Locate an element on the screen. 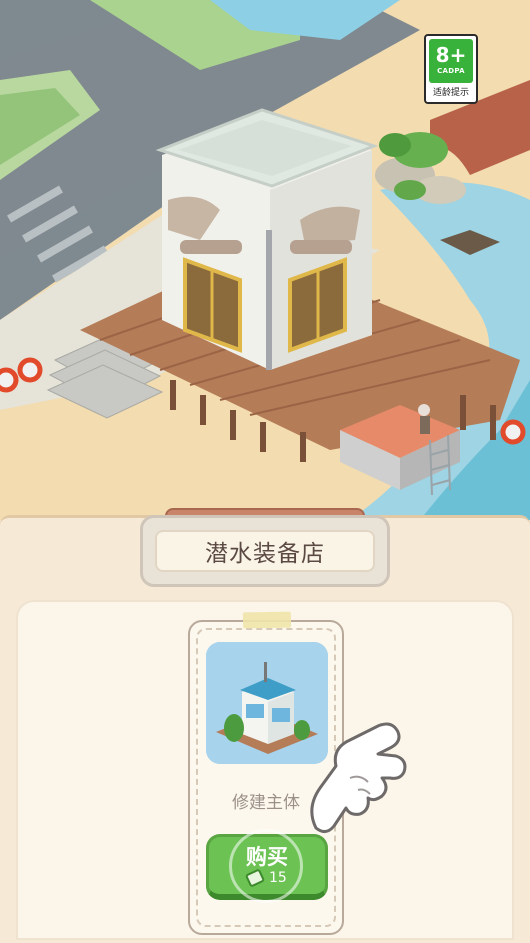 The width and height of the screenshot is (530, 943). price-value: 15 is located at coordinates (278, 878).